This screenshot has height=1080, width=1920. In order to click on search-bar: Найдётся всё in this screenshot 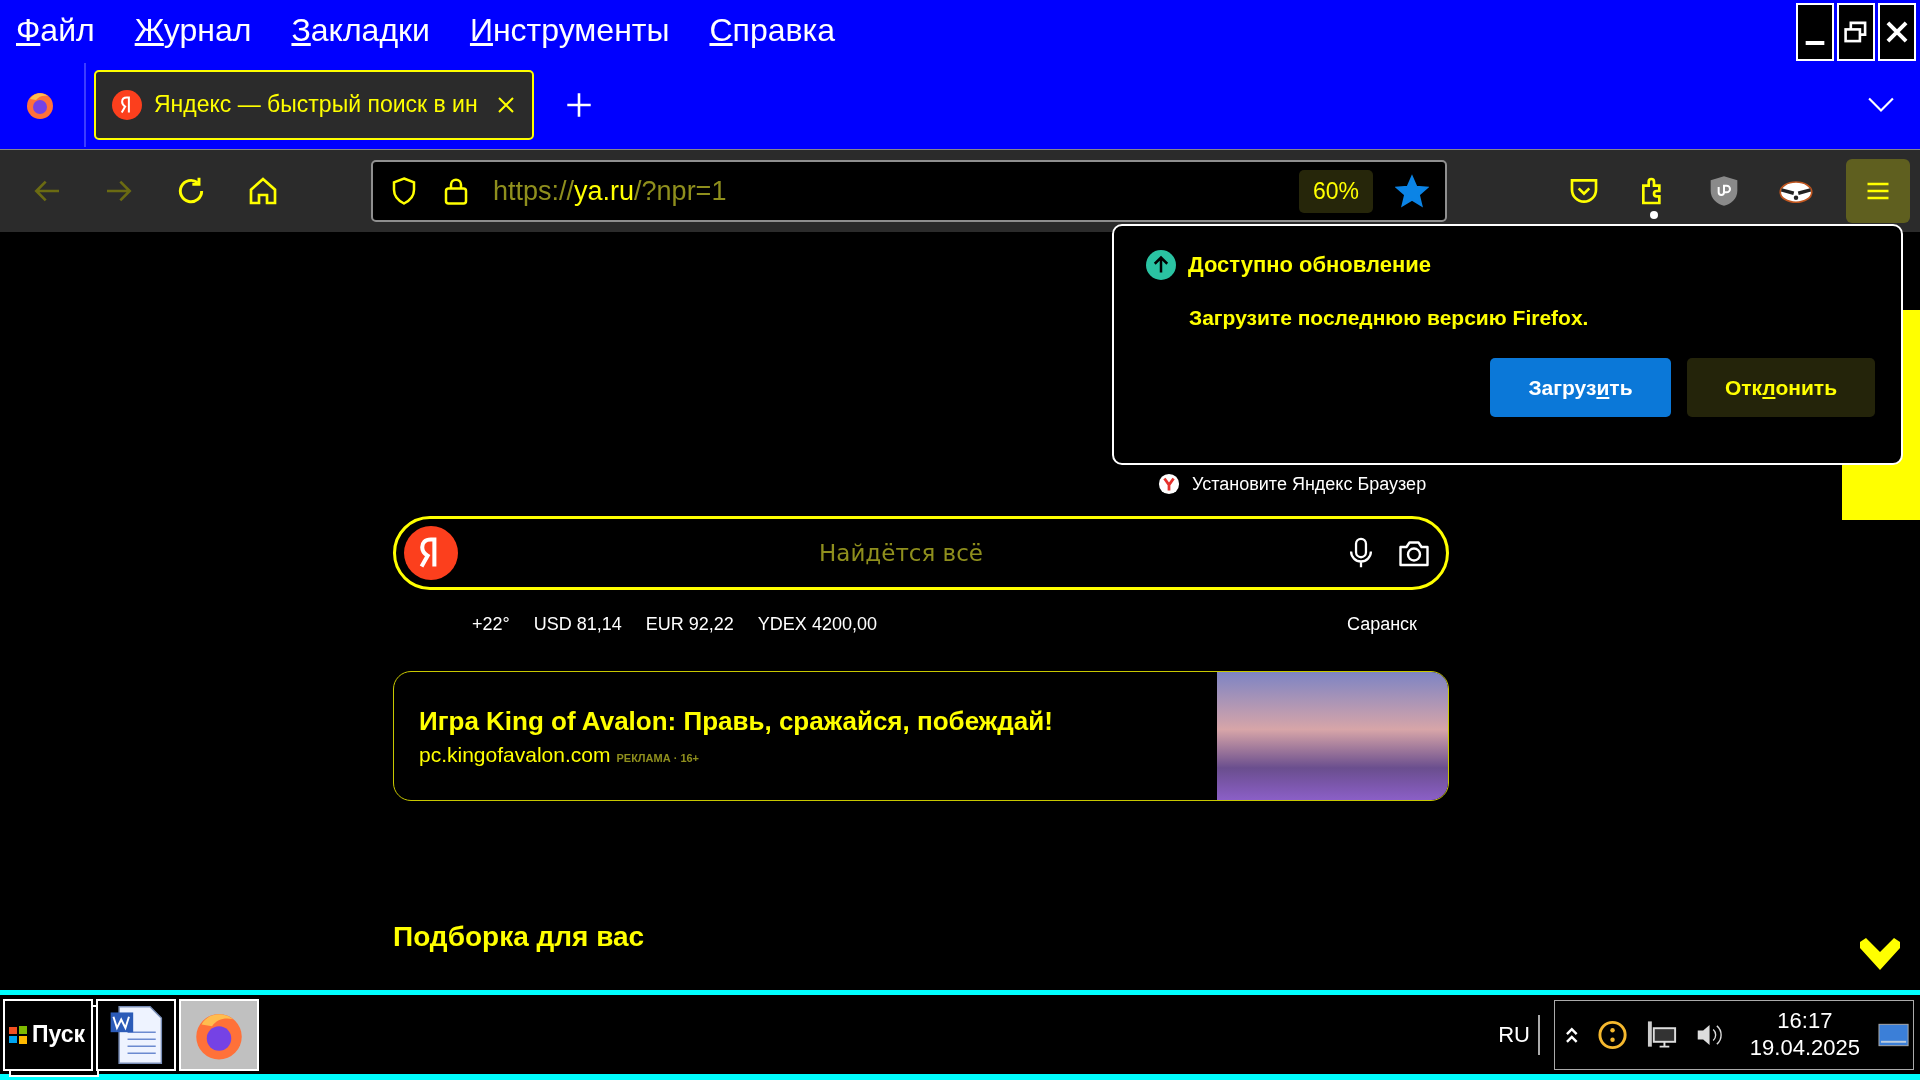, I will do `click(921, 553)`.